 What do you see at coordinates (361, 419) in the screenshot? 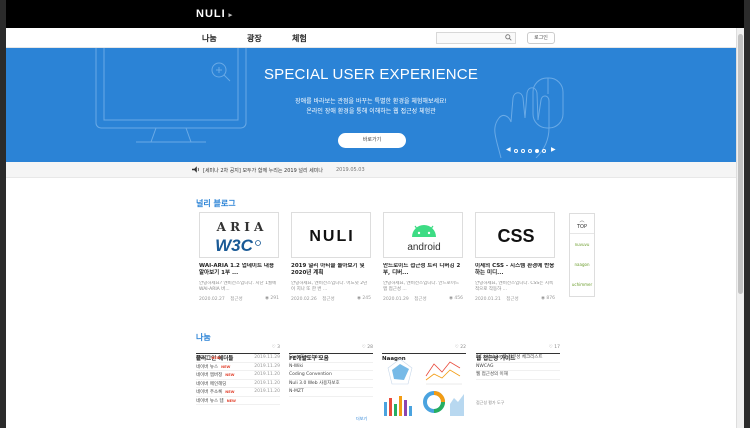
I see `more-link: 더보기` at bounding box center [361, 419].